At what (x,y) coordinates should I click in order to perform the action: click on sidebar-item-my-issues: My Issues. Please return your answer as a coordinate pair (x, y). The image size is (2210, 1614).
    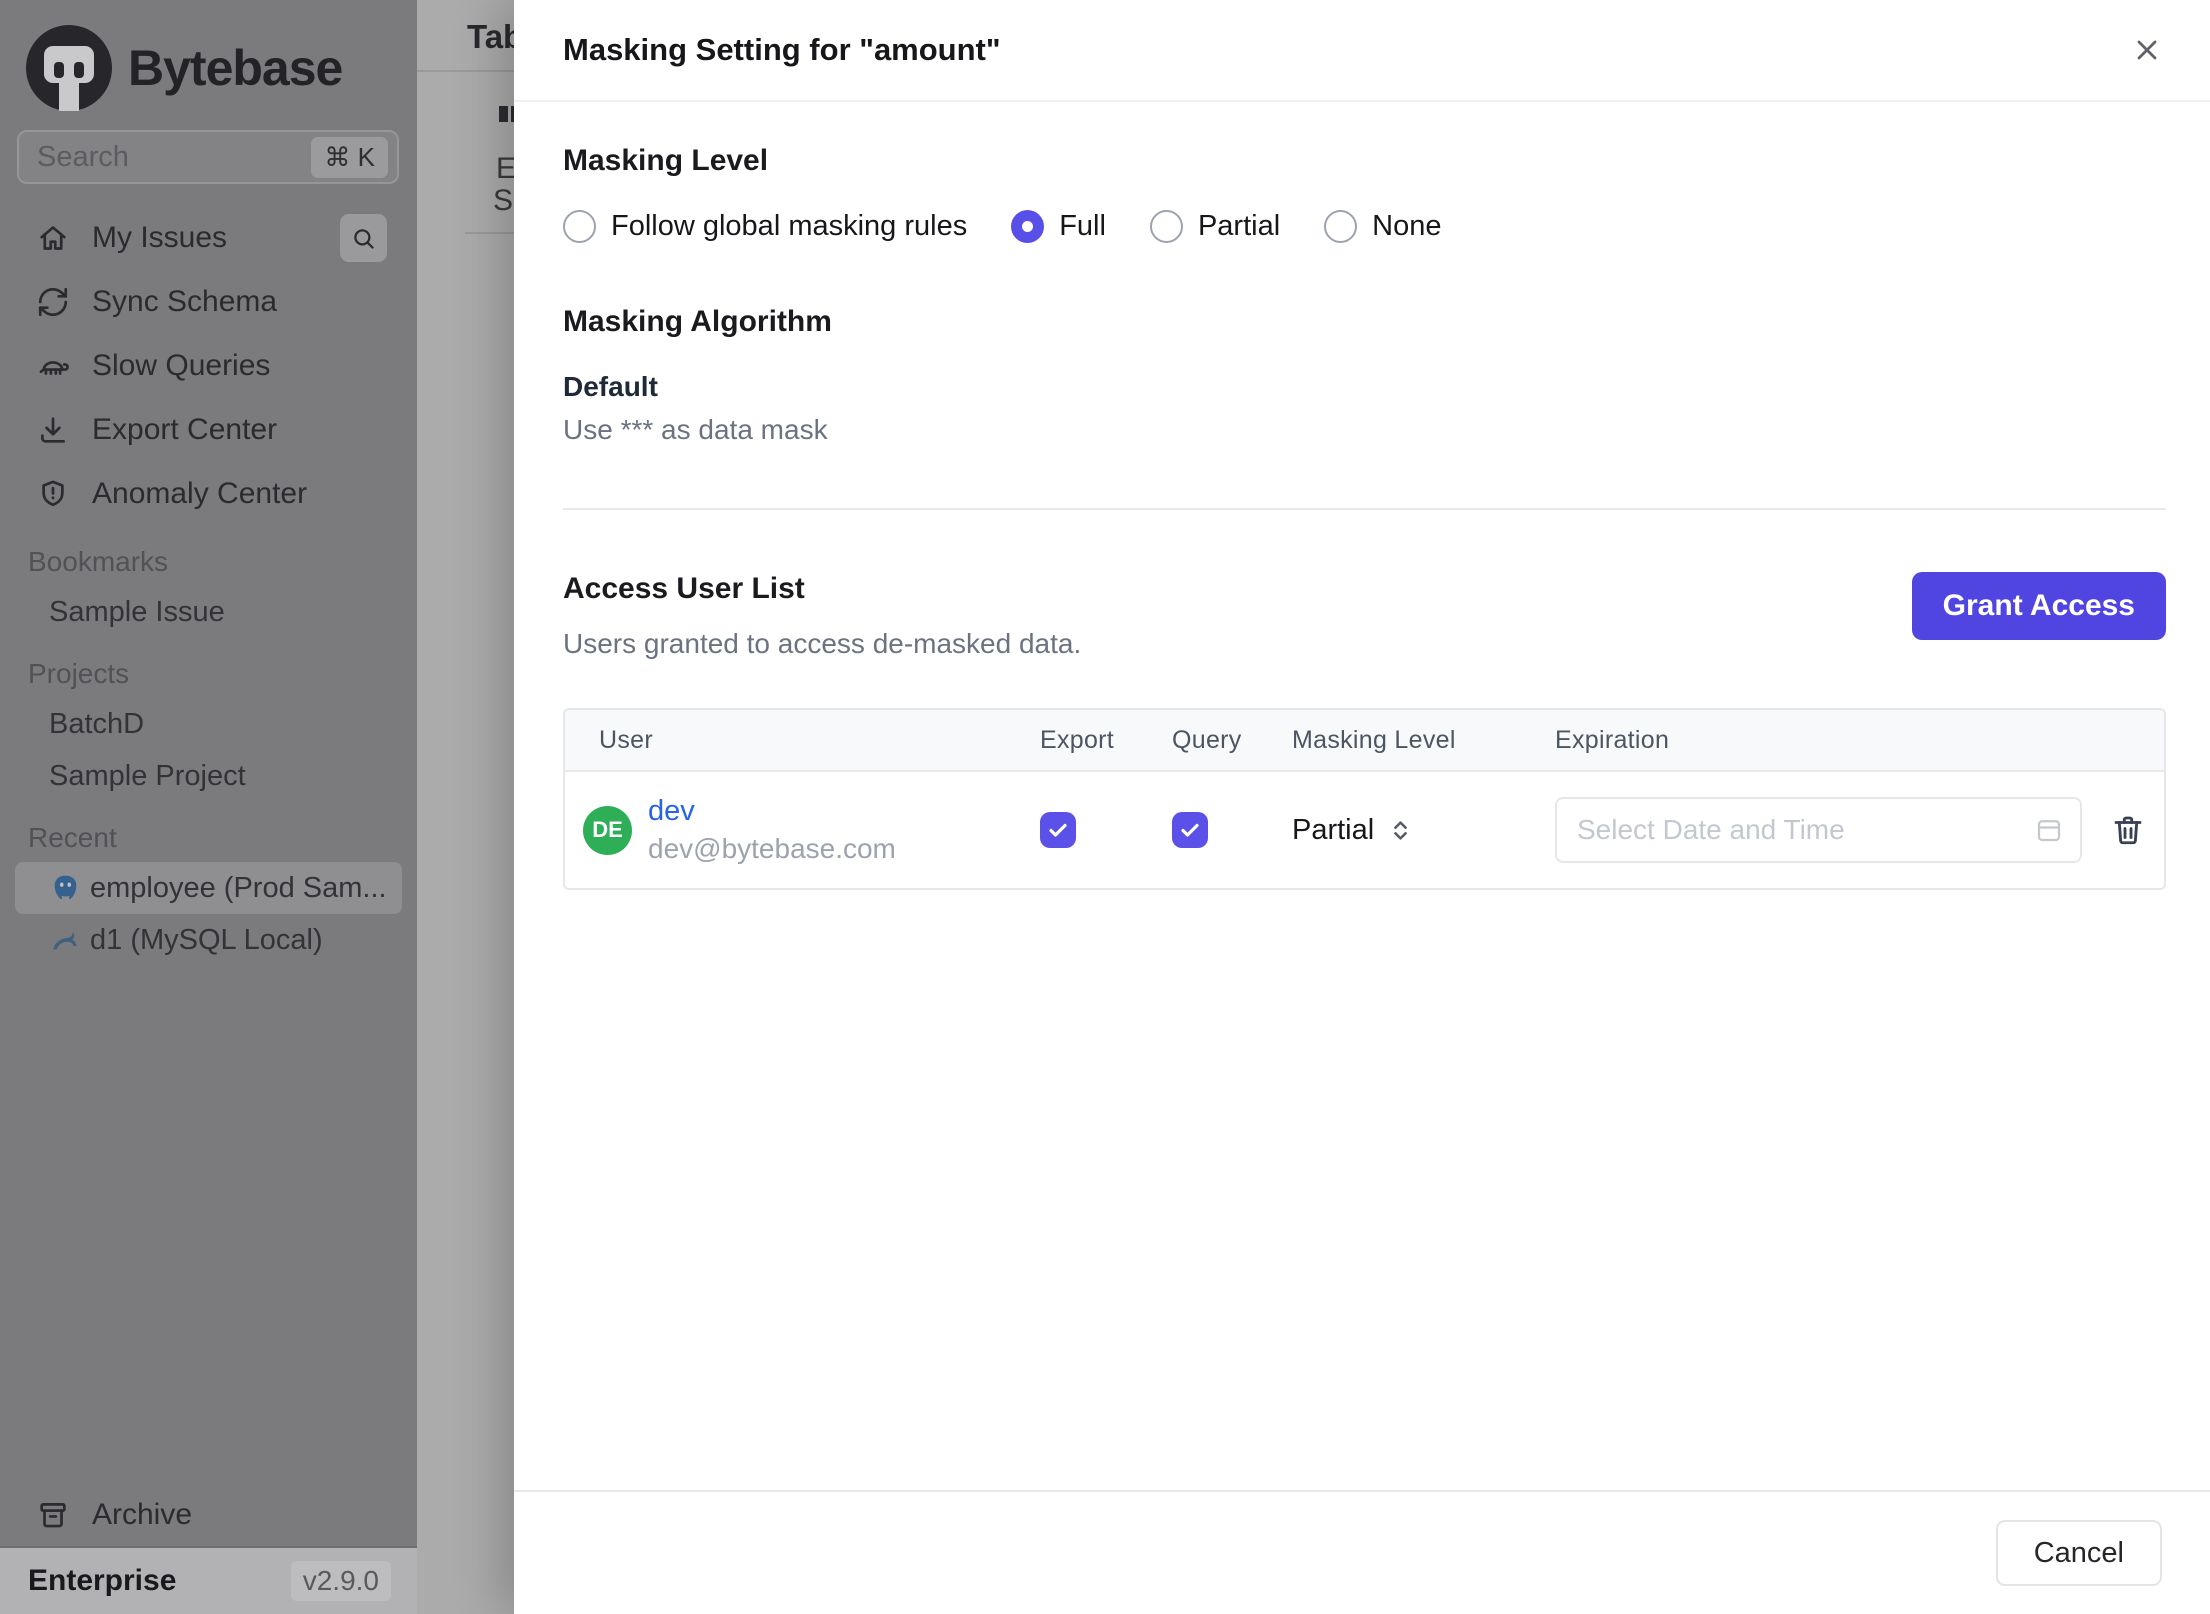
    Looking at the image, I should click on (208, 238).